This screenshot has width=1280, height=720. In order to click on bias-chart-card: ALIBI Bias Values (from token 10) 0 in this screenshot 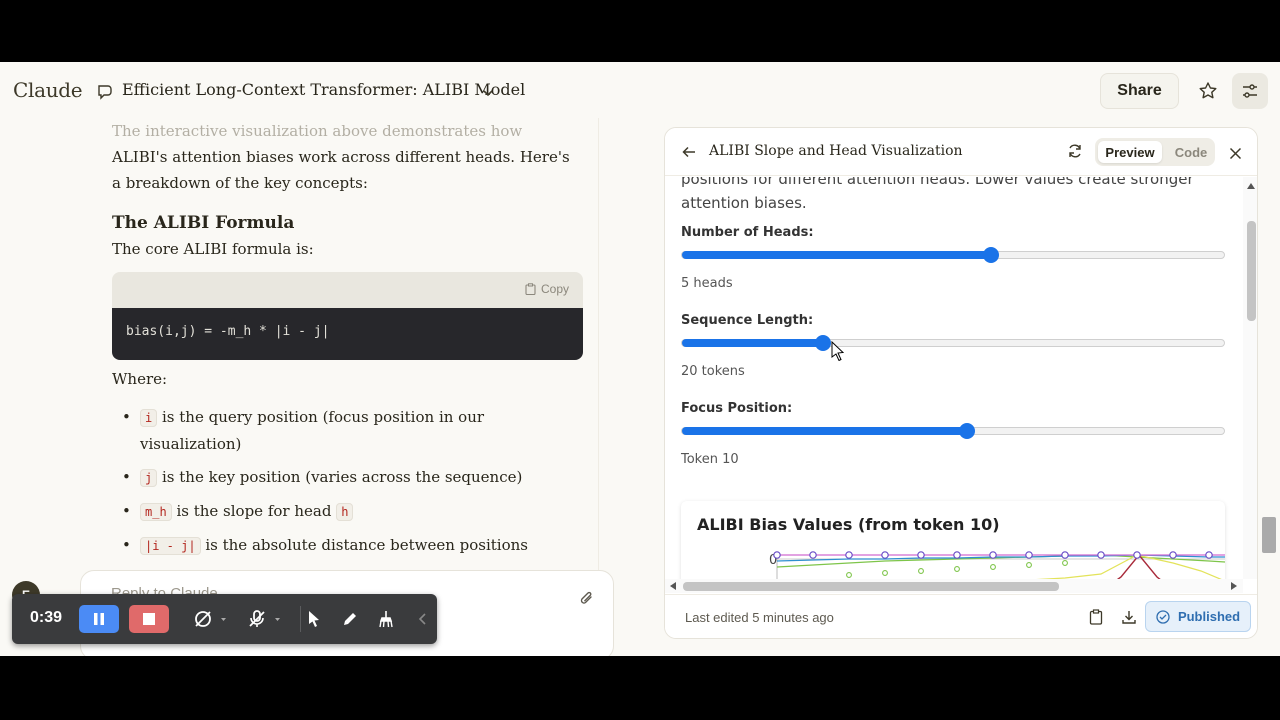, I will do `click(953, 540)`.